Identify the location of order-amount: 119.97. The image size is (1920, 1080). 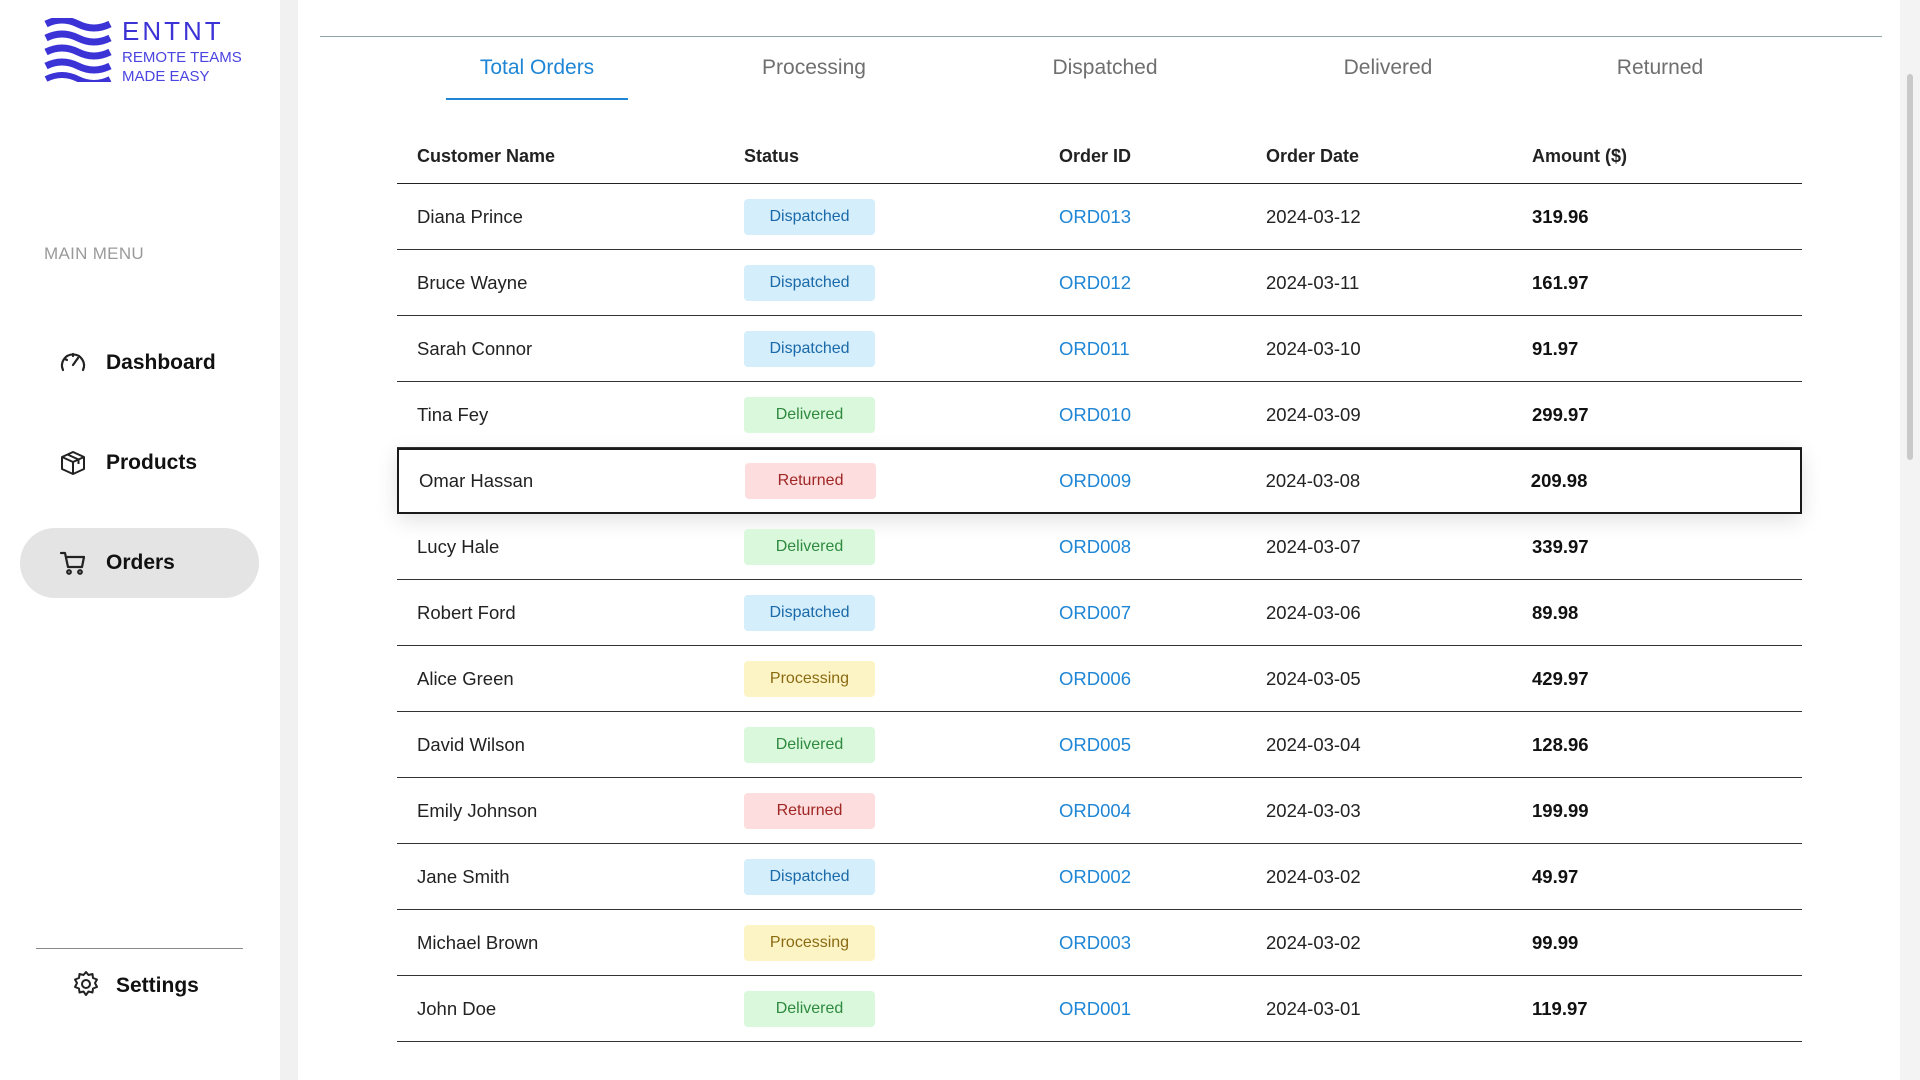
(1560, 1008).